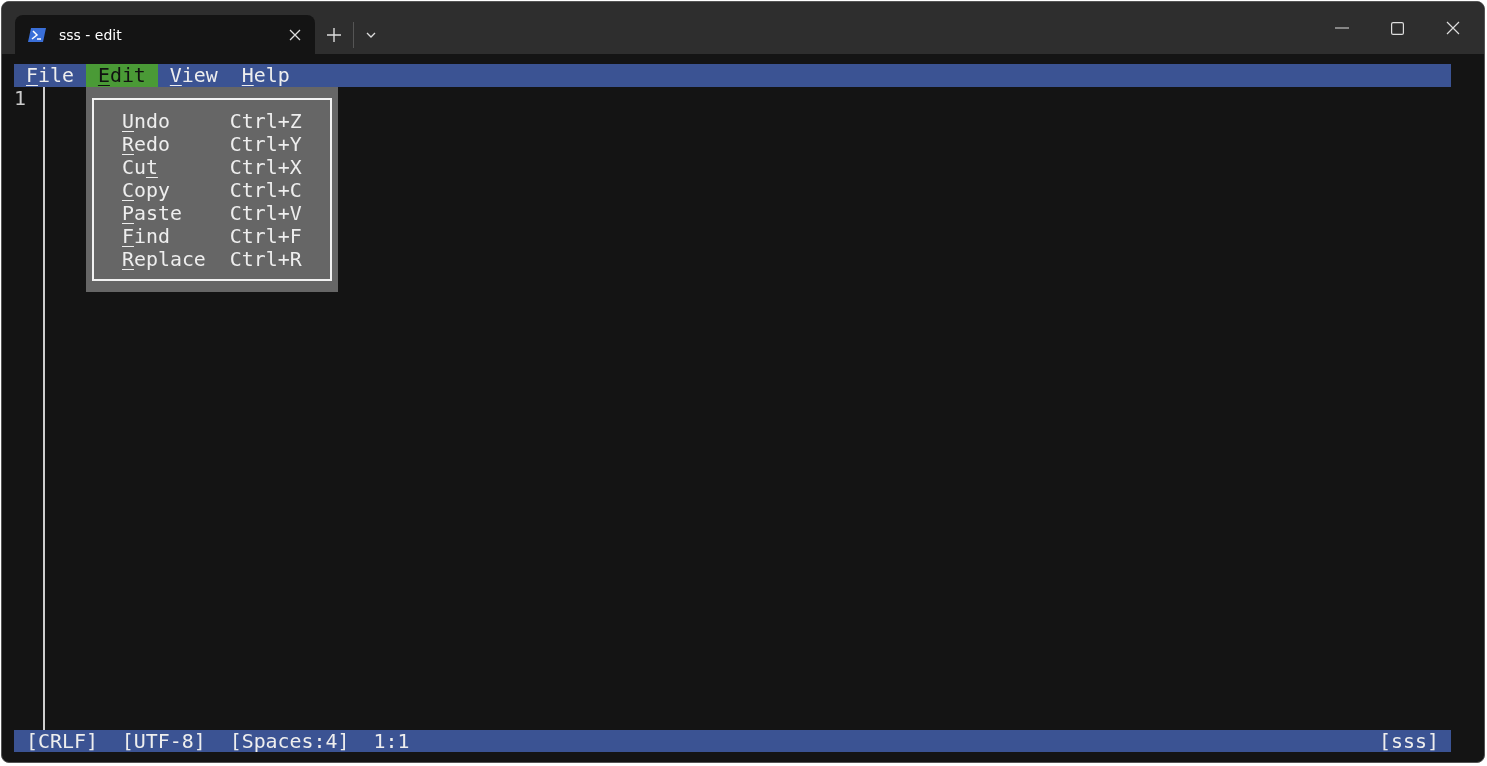  What do you see at coordinates (391, 741) in the screenshot?
I see `status-item: 1:1` at bounding box center [391, 741].